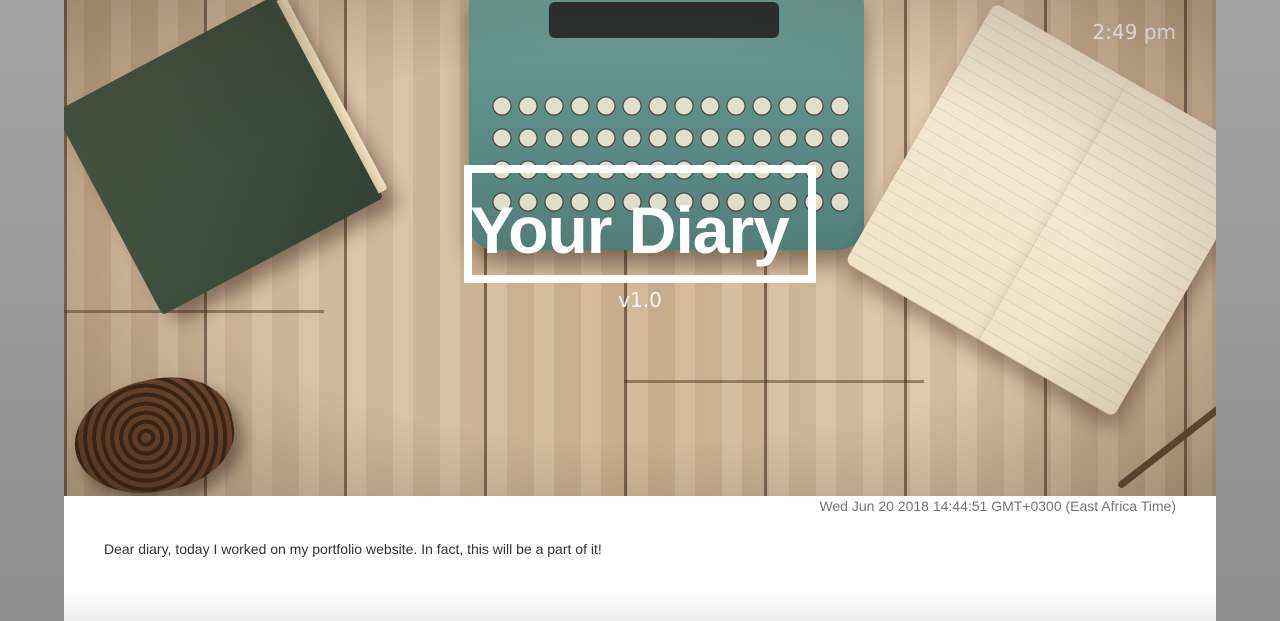 The width and height of the screenshot is (1280, 621). Describe the element at coordinates (640, 606) in the screenshot. I see `bottom-fade` at that location.